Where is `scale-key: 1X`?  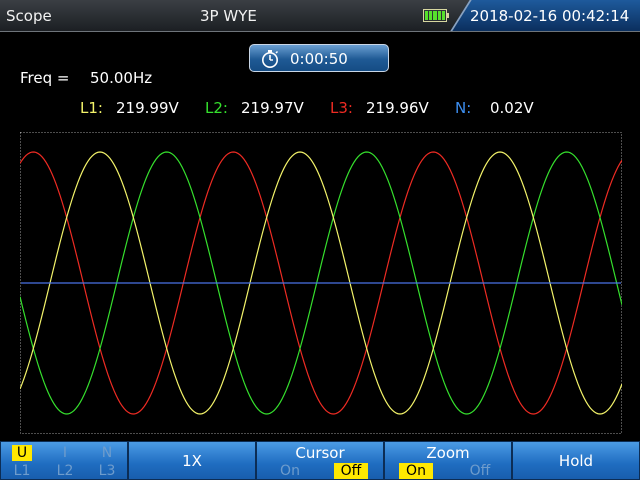 scale-key: 1X is located at coordinates (192, 460).